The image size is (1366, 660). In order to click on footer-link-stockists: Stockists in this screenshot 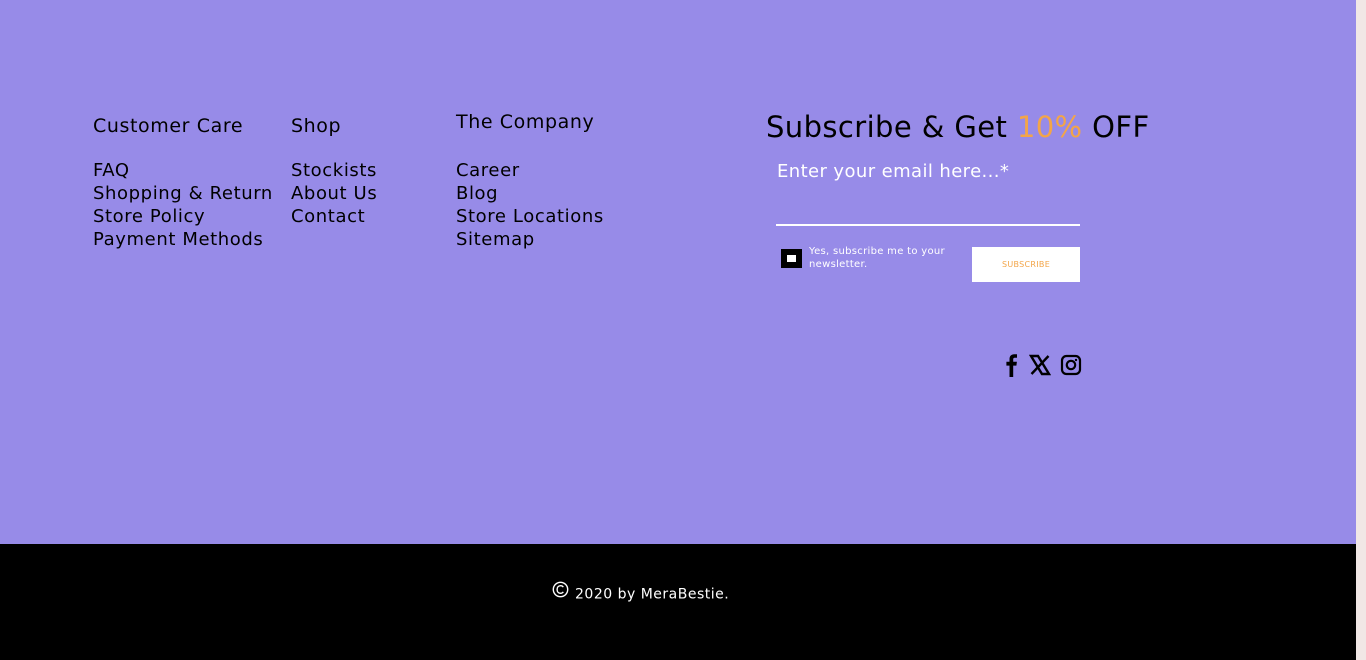, I will do `click(334, 170)`.